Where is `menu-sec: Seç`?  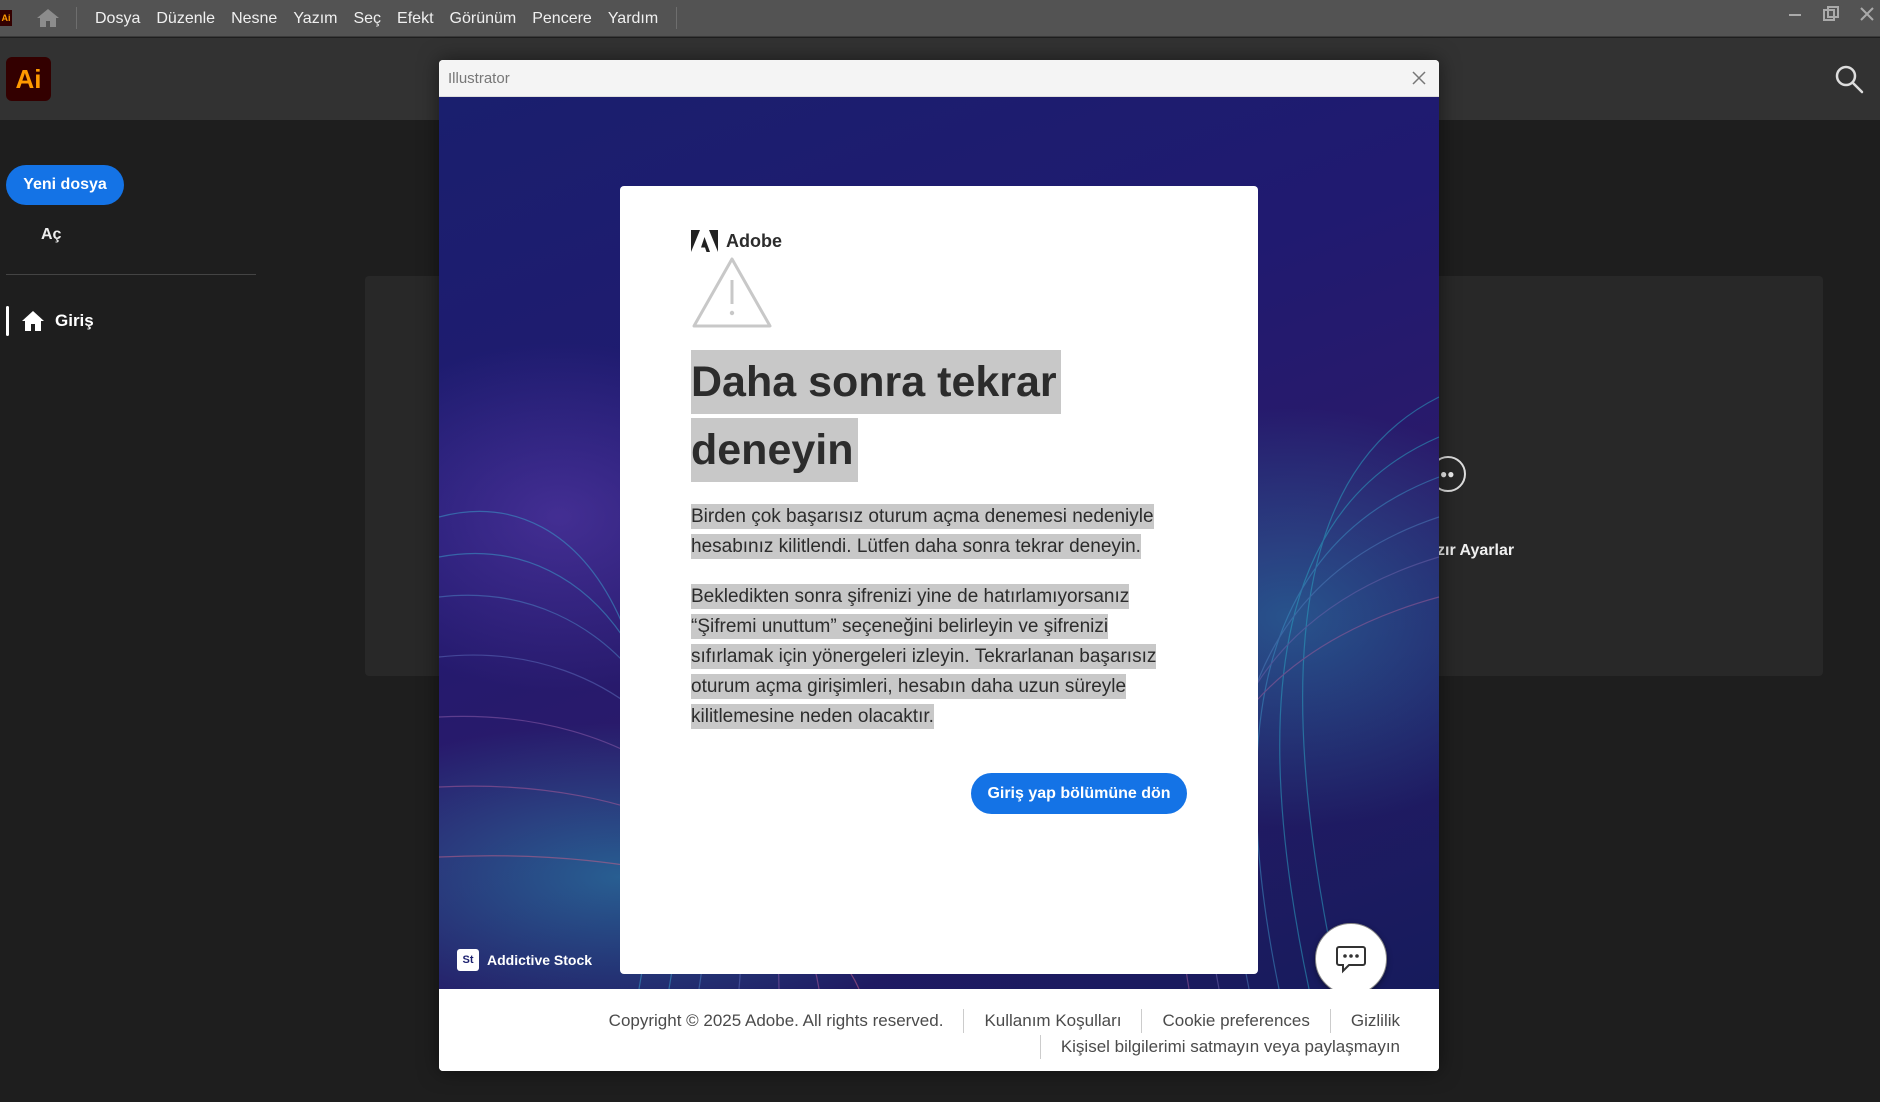 menu-sec: Seç is located at coordinates (367, 18).